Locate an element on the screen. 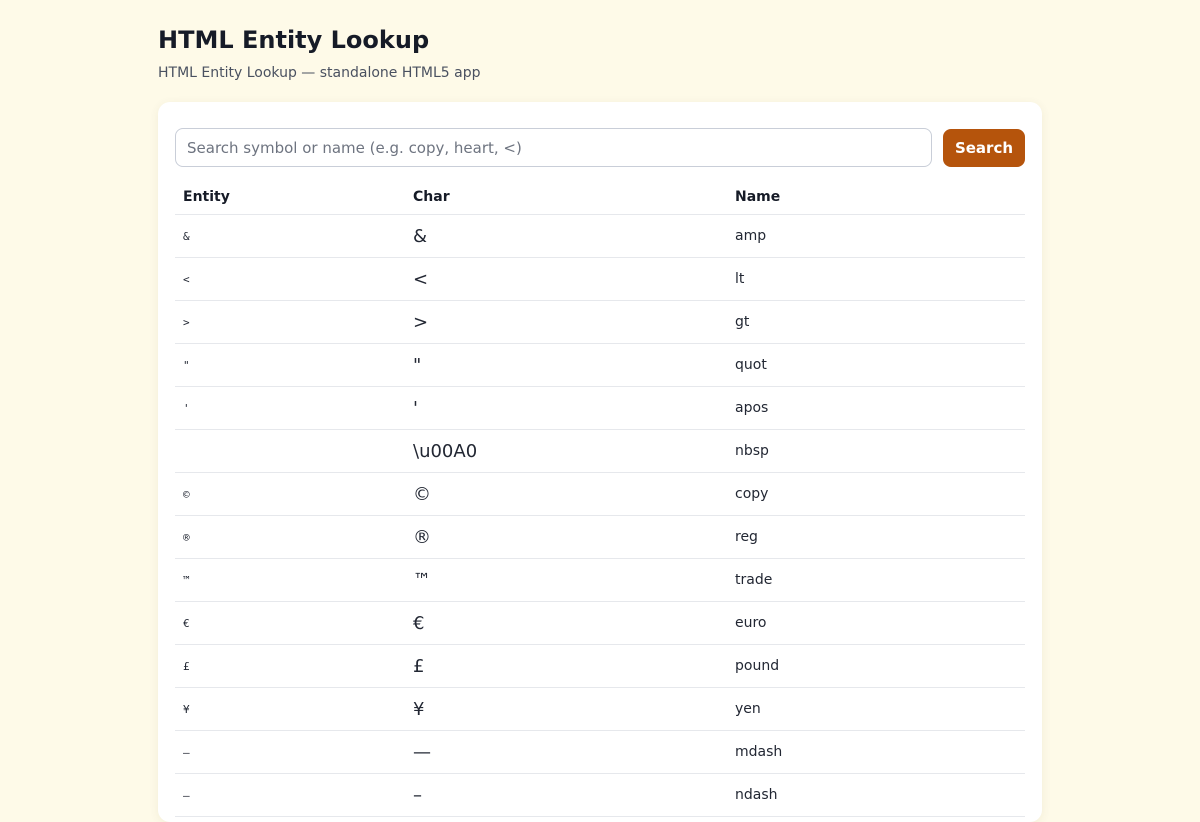  table-row: – — mdash is located at coordinates (600, 752).